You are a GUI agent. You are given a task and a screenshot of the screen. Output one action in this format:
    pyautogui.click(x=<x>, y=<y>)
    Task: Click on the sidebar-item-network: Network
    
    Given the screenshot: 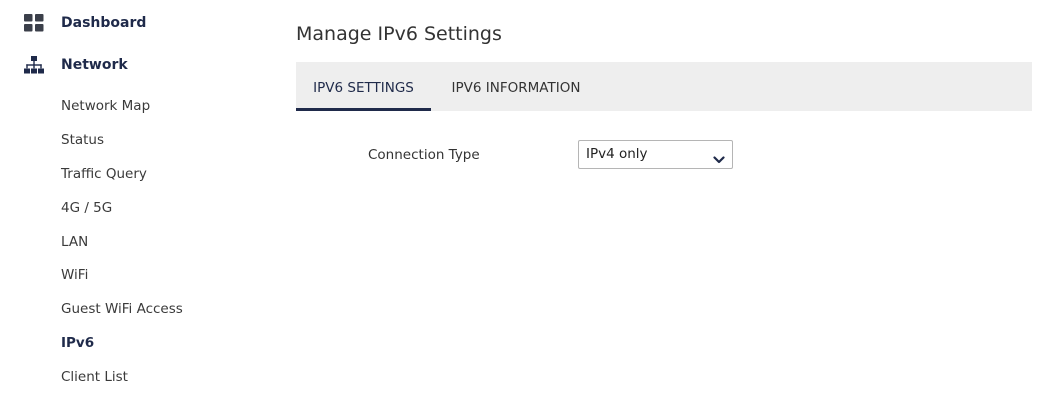 What is the action you would take?
    pyautogui.click(x=100, y=65)
    